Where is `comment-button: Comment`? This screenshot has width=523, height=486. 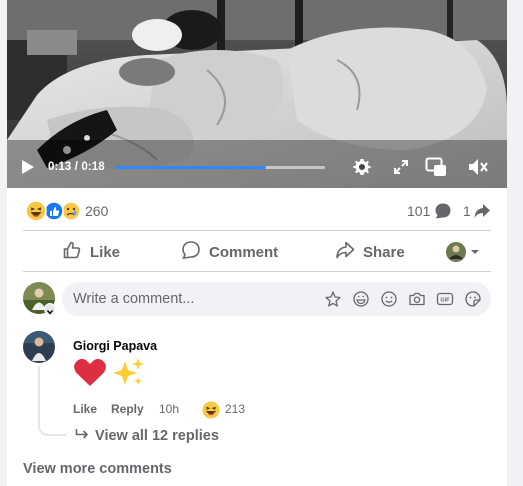 comment-button: Comment is located at coordinates (229, 252).